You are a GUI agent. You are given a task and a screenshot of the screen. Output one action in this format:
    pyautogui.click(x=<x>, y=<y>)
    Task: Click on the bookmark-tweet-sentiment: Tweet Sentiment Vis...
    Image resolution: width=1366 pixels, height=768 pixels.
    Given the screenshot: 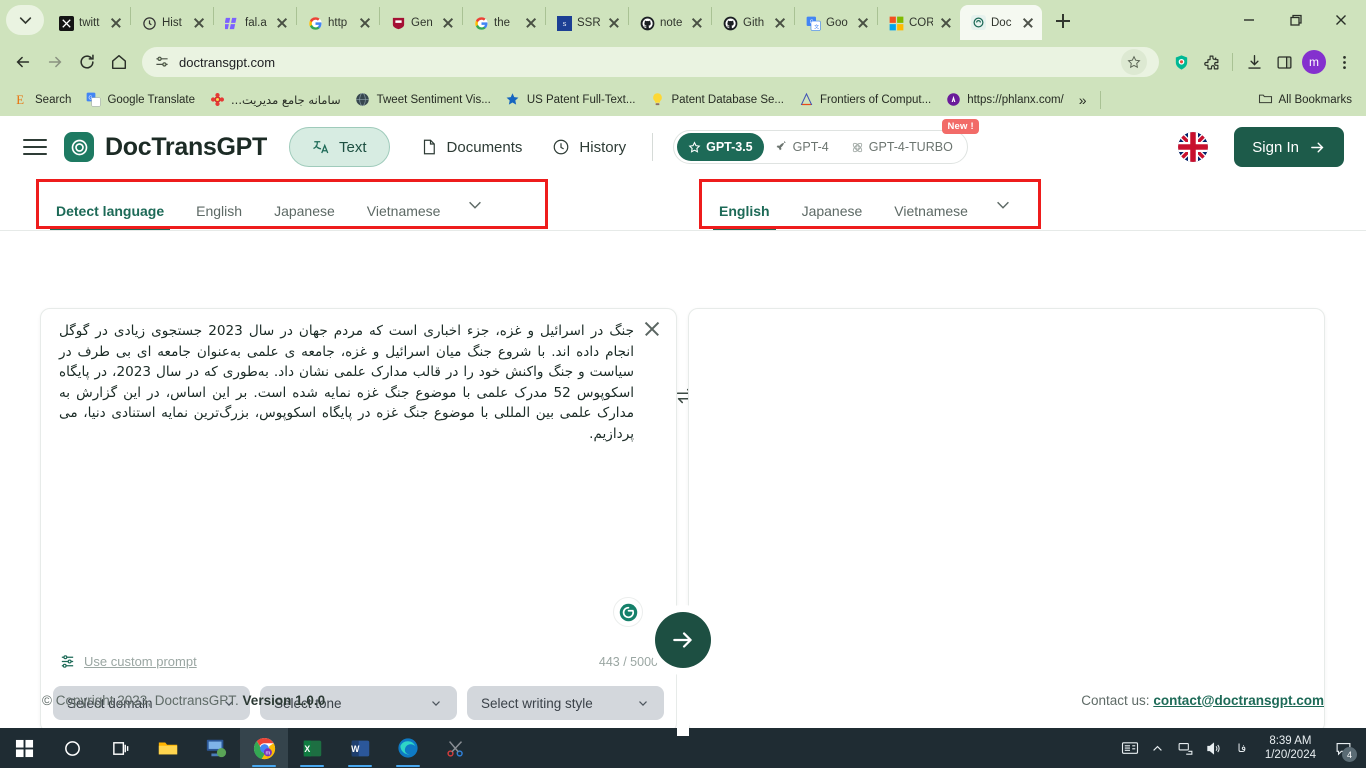 What is the action you would take?
    pyautogui.click(x=423, y=100)
    